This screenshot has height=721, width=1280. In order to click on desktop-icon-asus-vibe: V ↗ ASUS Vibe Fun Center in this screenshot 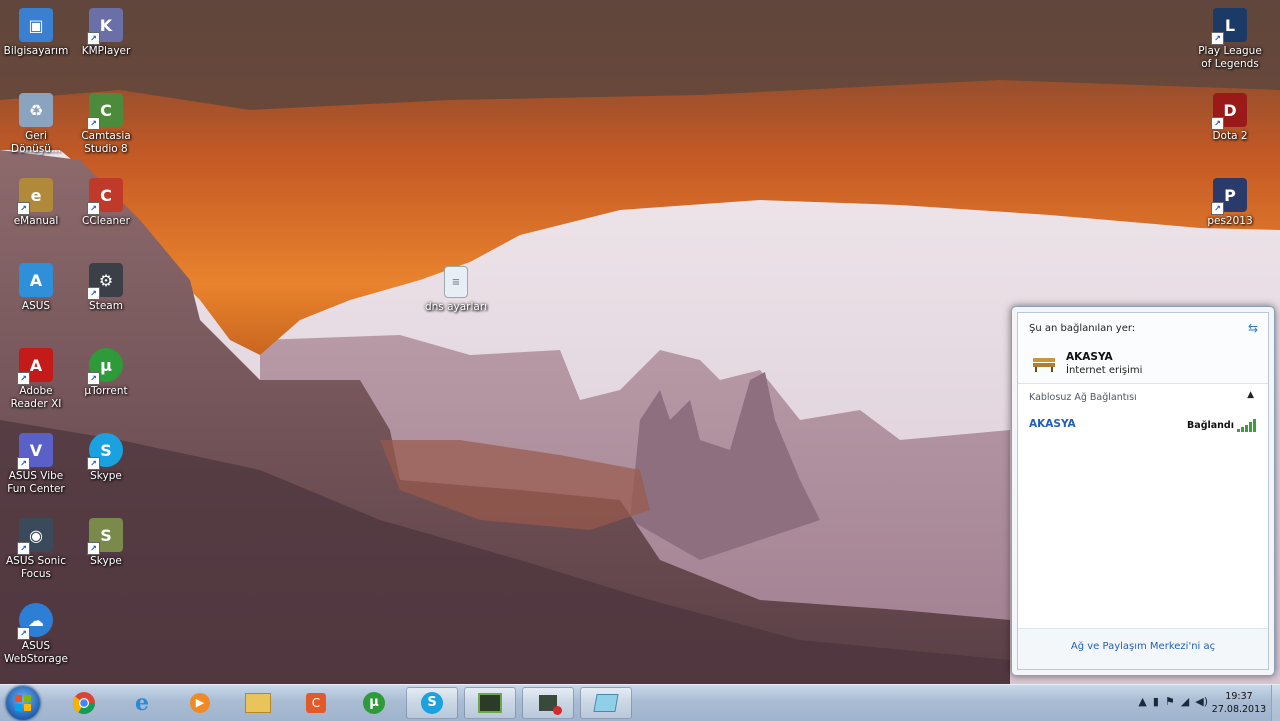, I will do `click(36, 464)`.